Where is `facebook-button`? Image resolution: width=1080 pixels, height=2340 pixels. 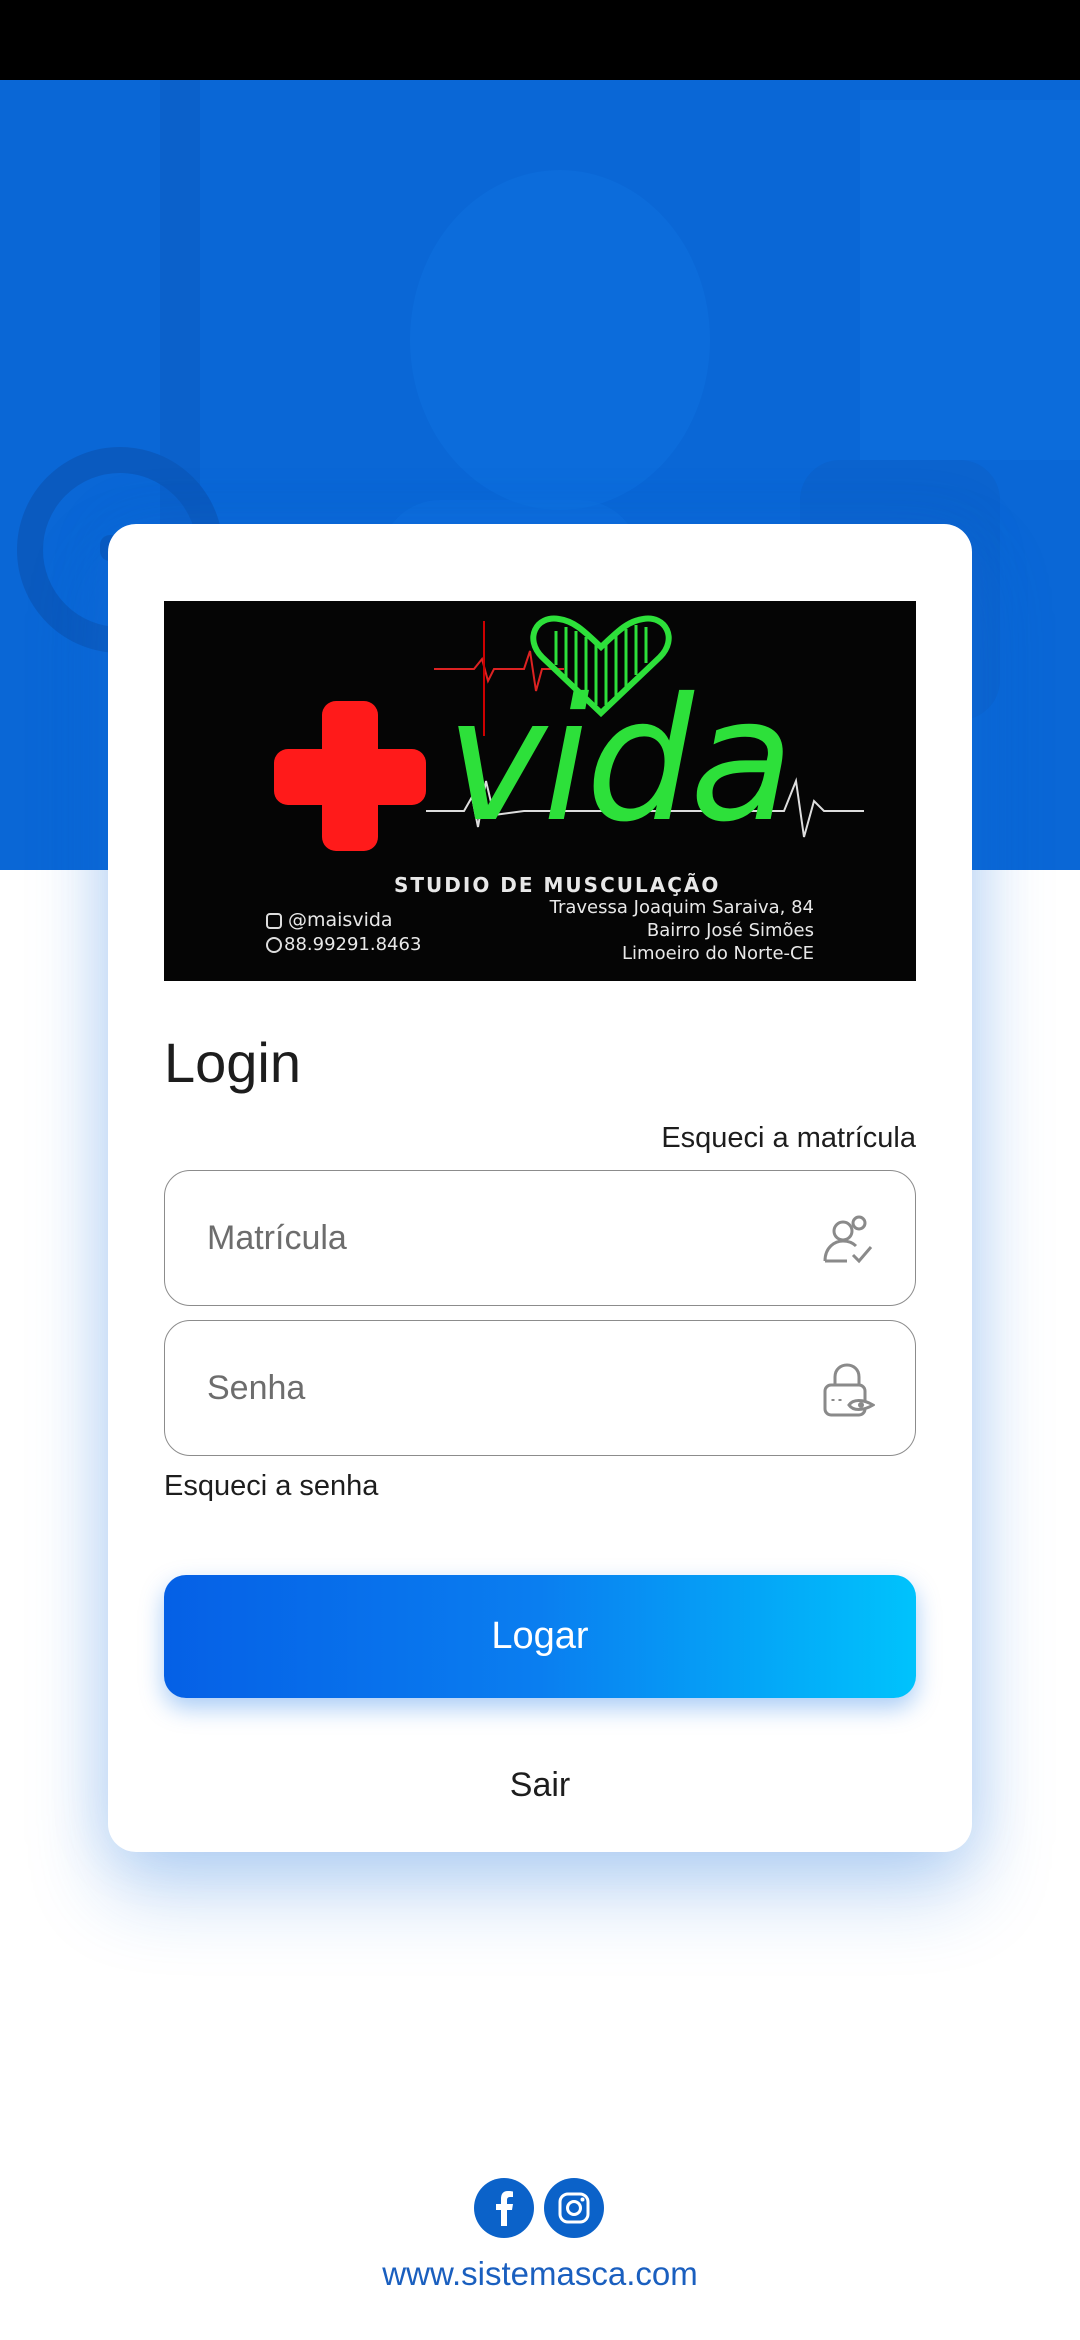 facebook-button is located at coordinates (504, 2208).